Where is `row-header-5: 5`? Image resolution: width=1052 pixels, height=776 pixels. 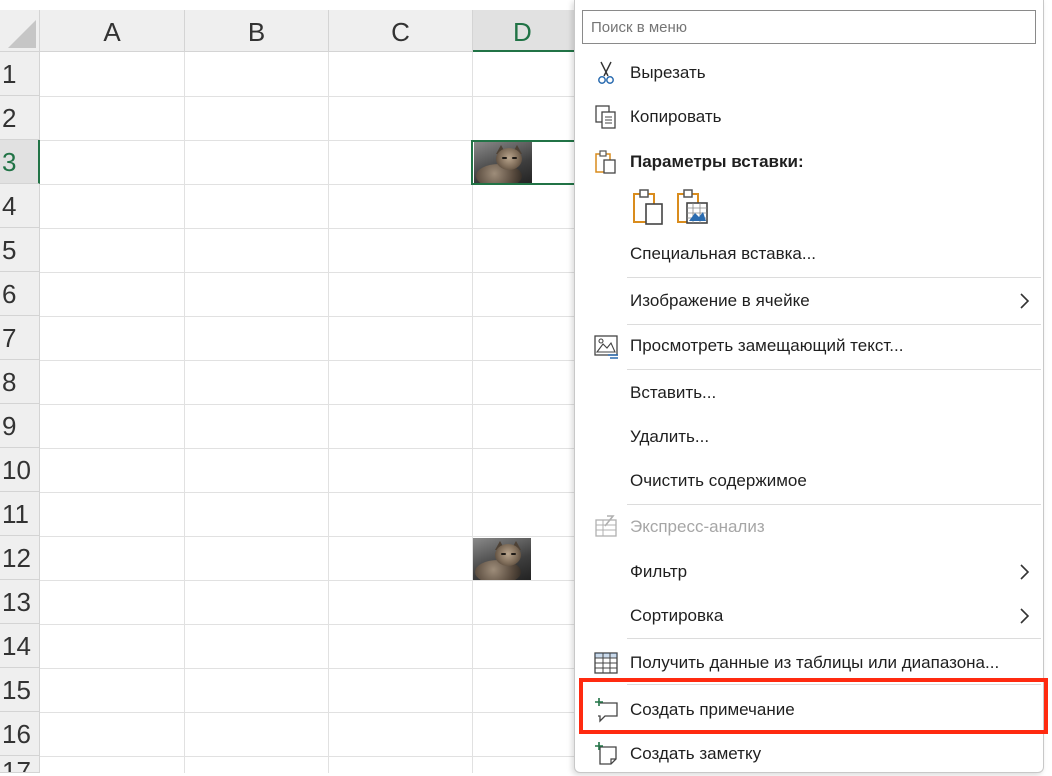 row-header-5: 5 is located at coordinates (20, 250).